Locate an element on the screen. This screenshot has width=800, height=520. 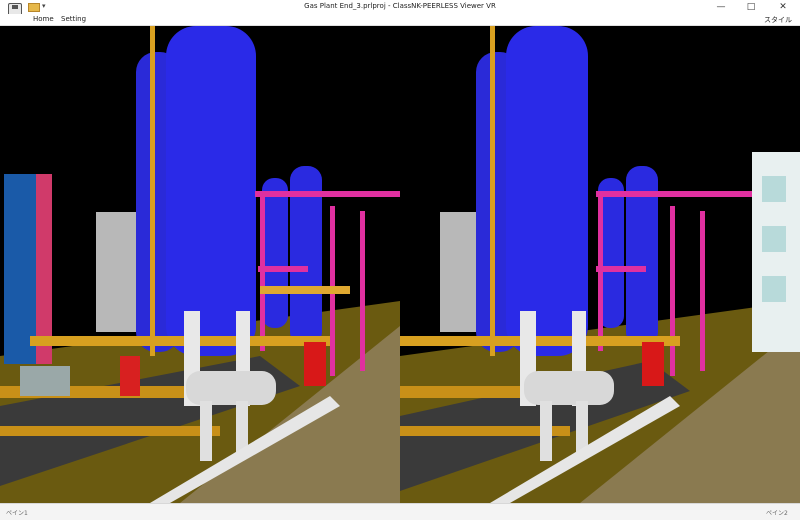
close-button: ✕ is located at coordinates (783, 7).